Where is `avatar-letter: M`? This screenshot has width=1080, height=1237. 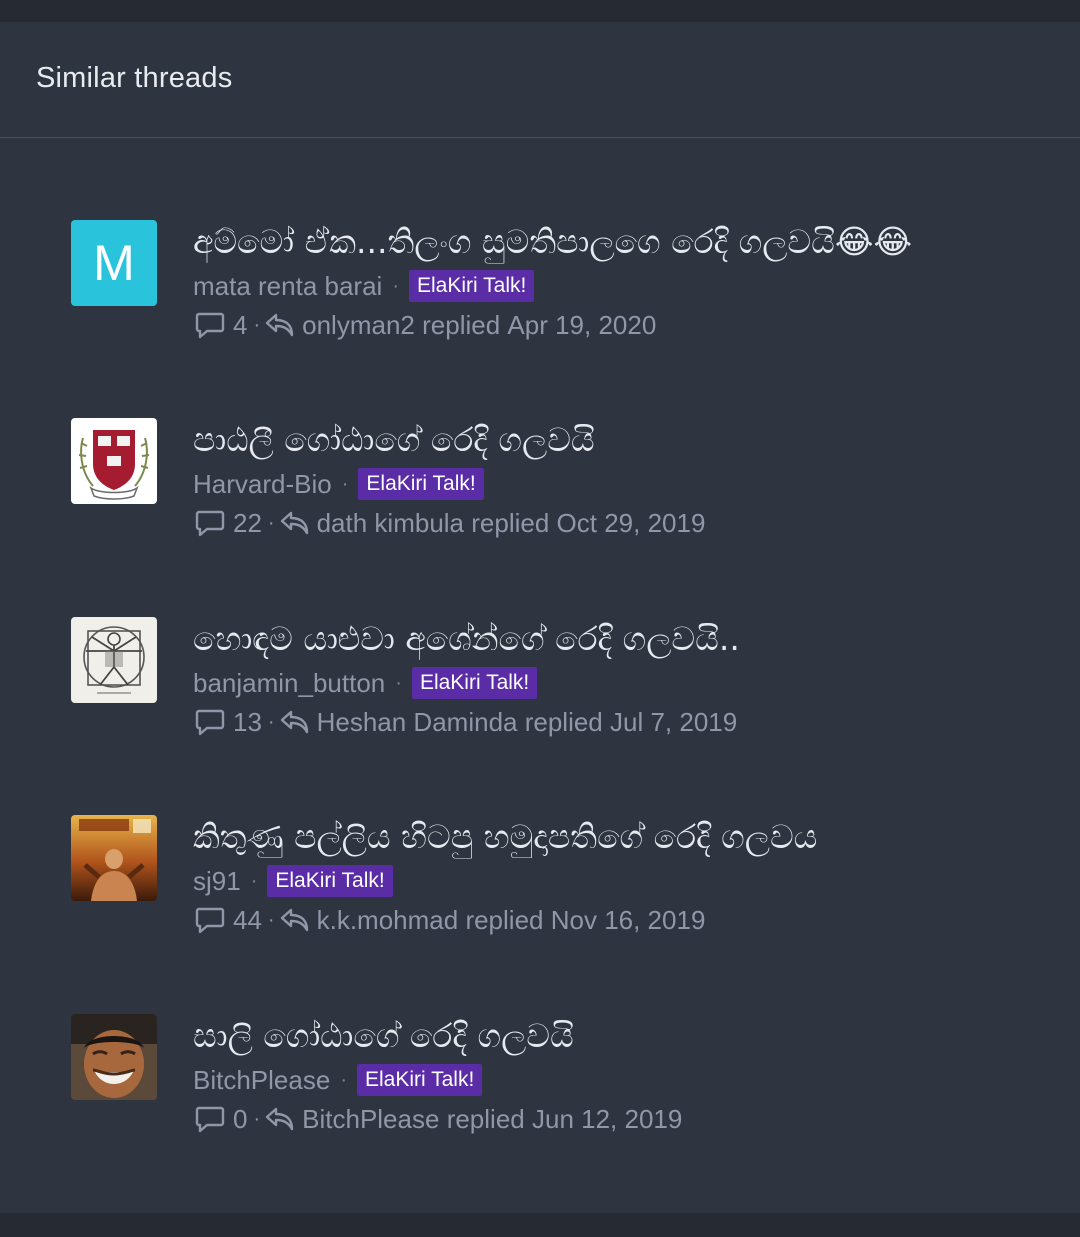
avatar-letter: M is located at coordinates (114, 263).